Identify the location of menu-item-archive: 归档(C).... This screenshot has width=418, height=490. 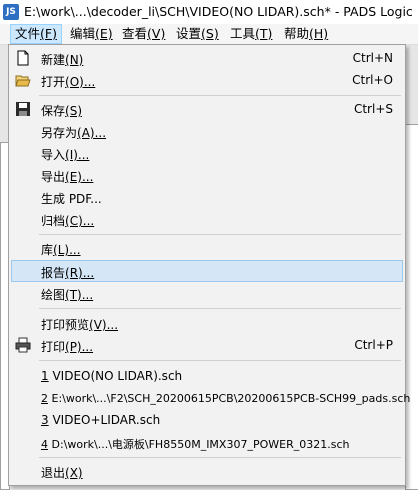
(207, 219).